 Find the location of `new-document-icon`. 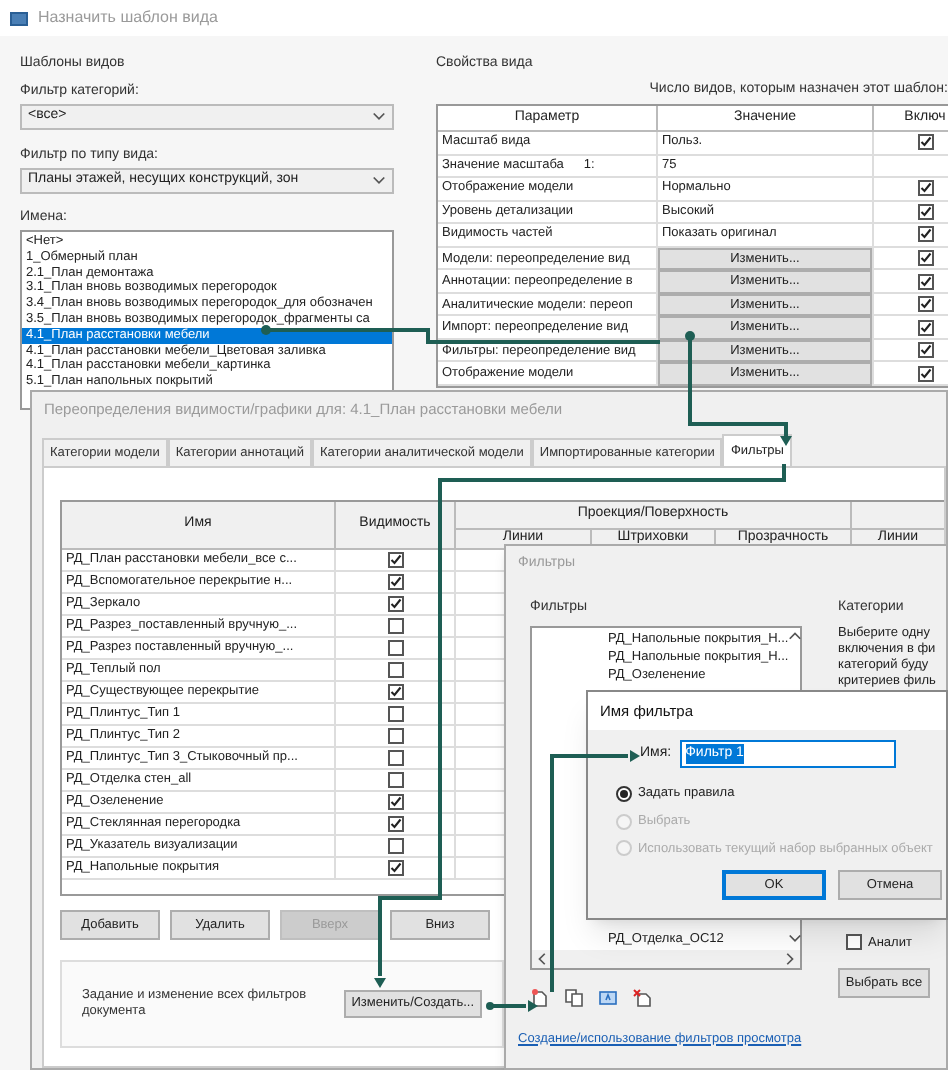

new-document-icon is located at coordinates (540, 997).